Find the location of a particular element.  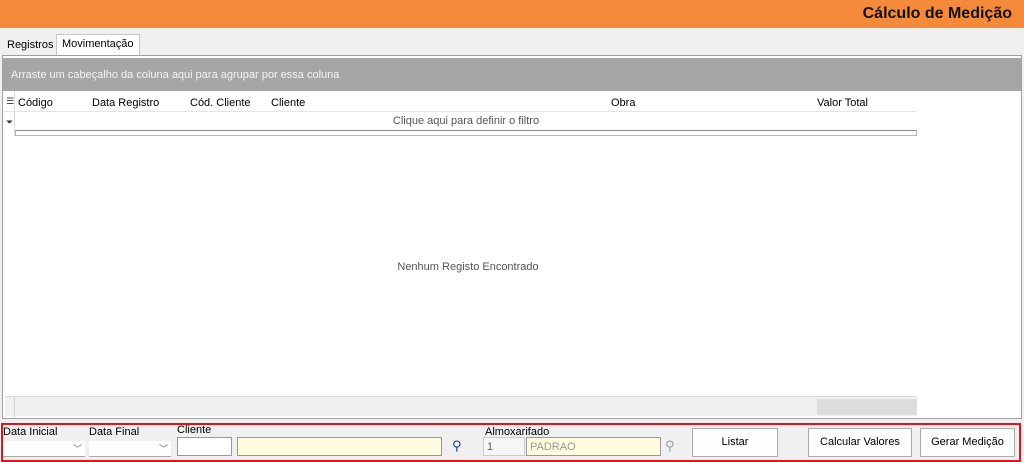

col-data-registro: Data Registro is located at coordinates (125, 103).